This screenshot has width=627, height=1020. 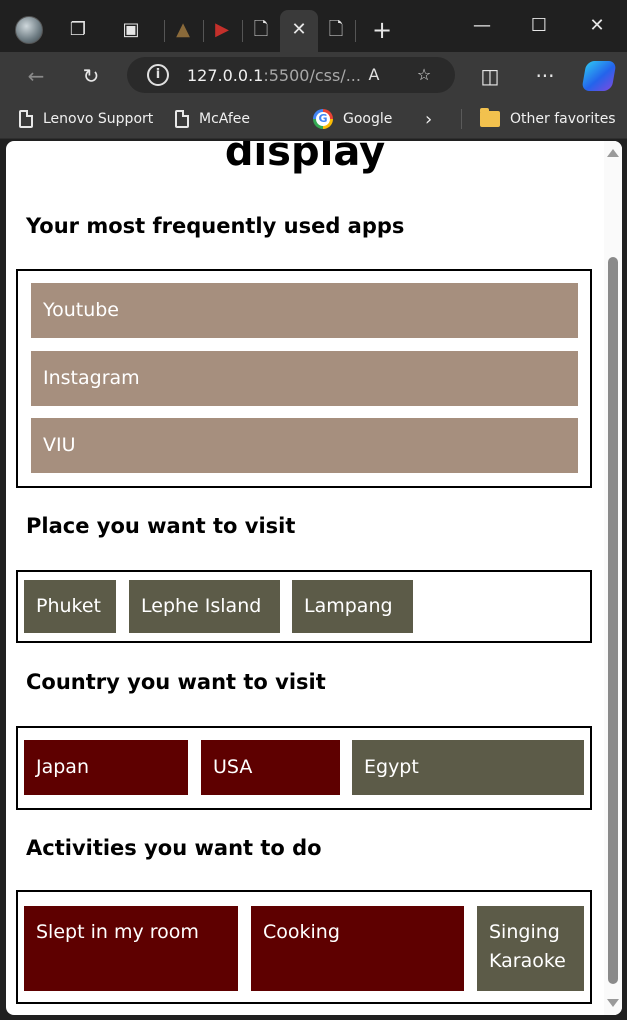 I want to click on active-tab: ✕, so click(x=299, y=31).